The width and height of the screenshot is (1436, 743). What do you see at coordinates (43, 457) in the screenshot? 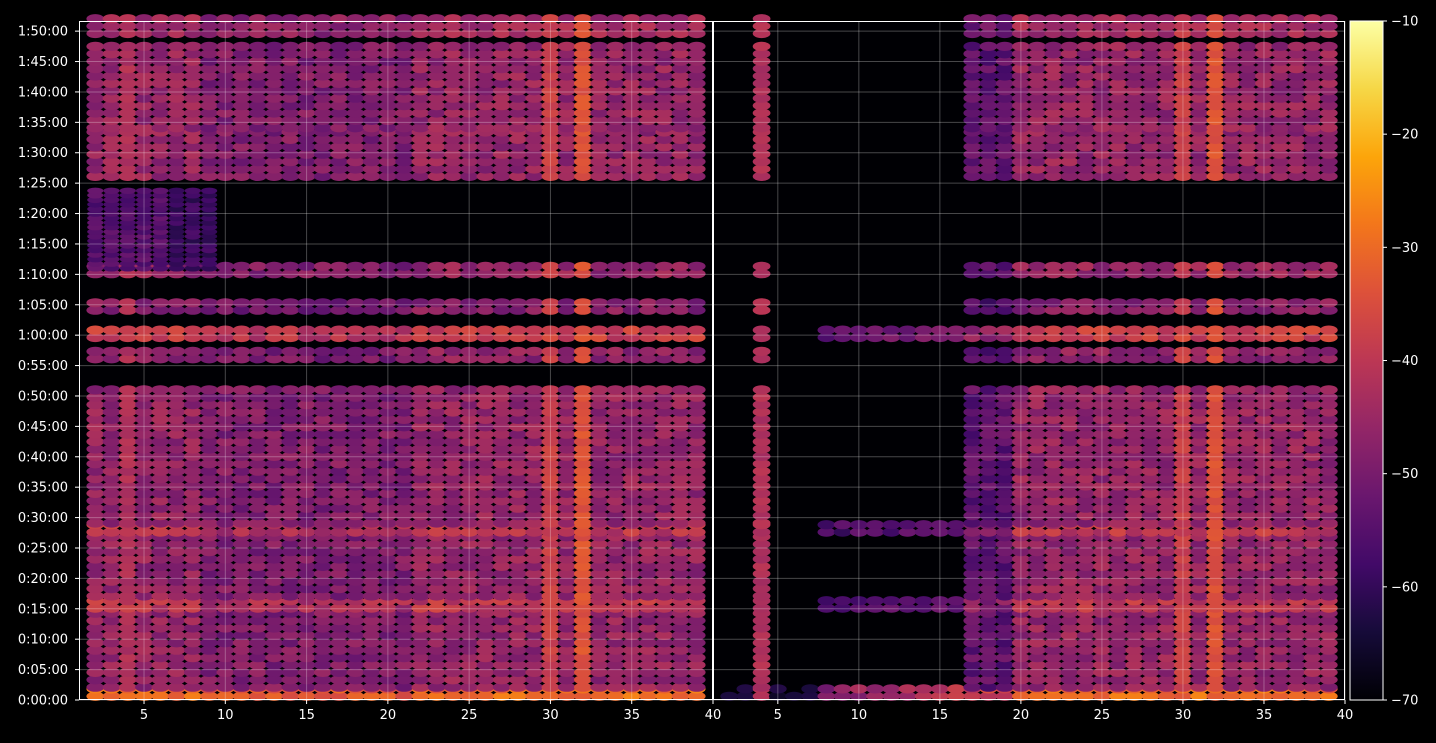
I see `y-tick-label: 0:40:00` at bounding box center [43, 457].